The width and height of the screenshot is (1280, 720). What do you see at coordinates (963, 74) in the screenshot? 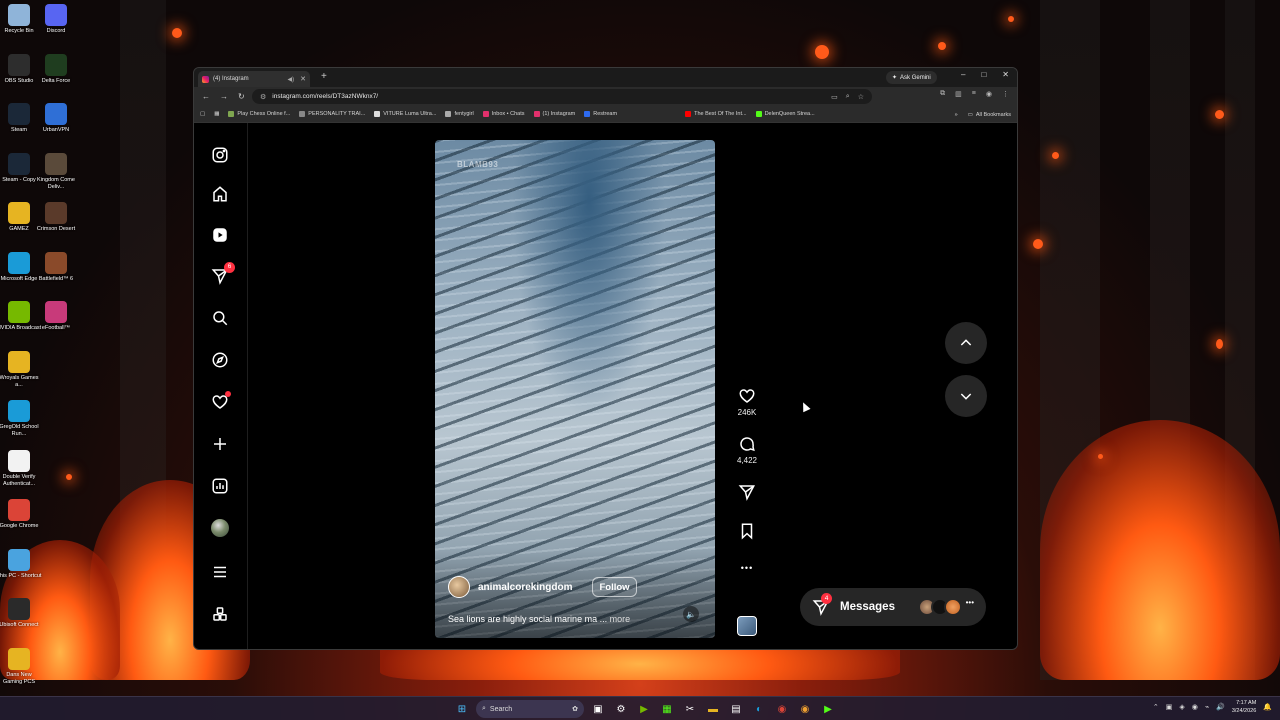
I see `minimize-button: –` at bounding box center [963, 74].